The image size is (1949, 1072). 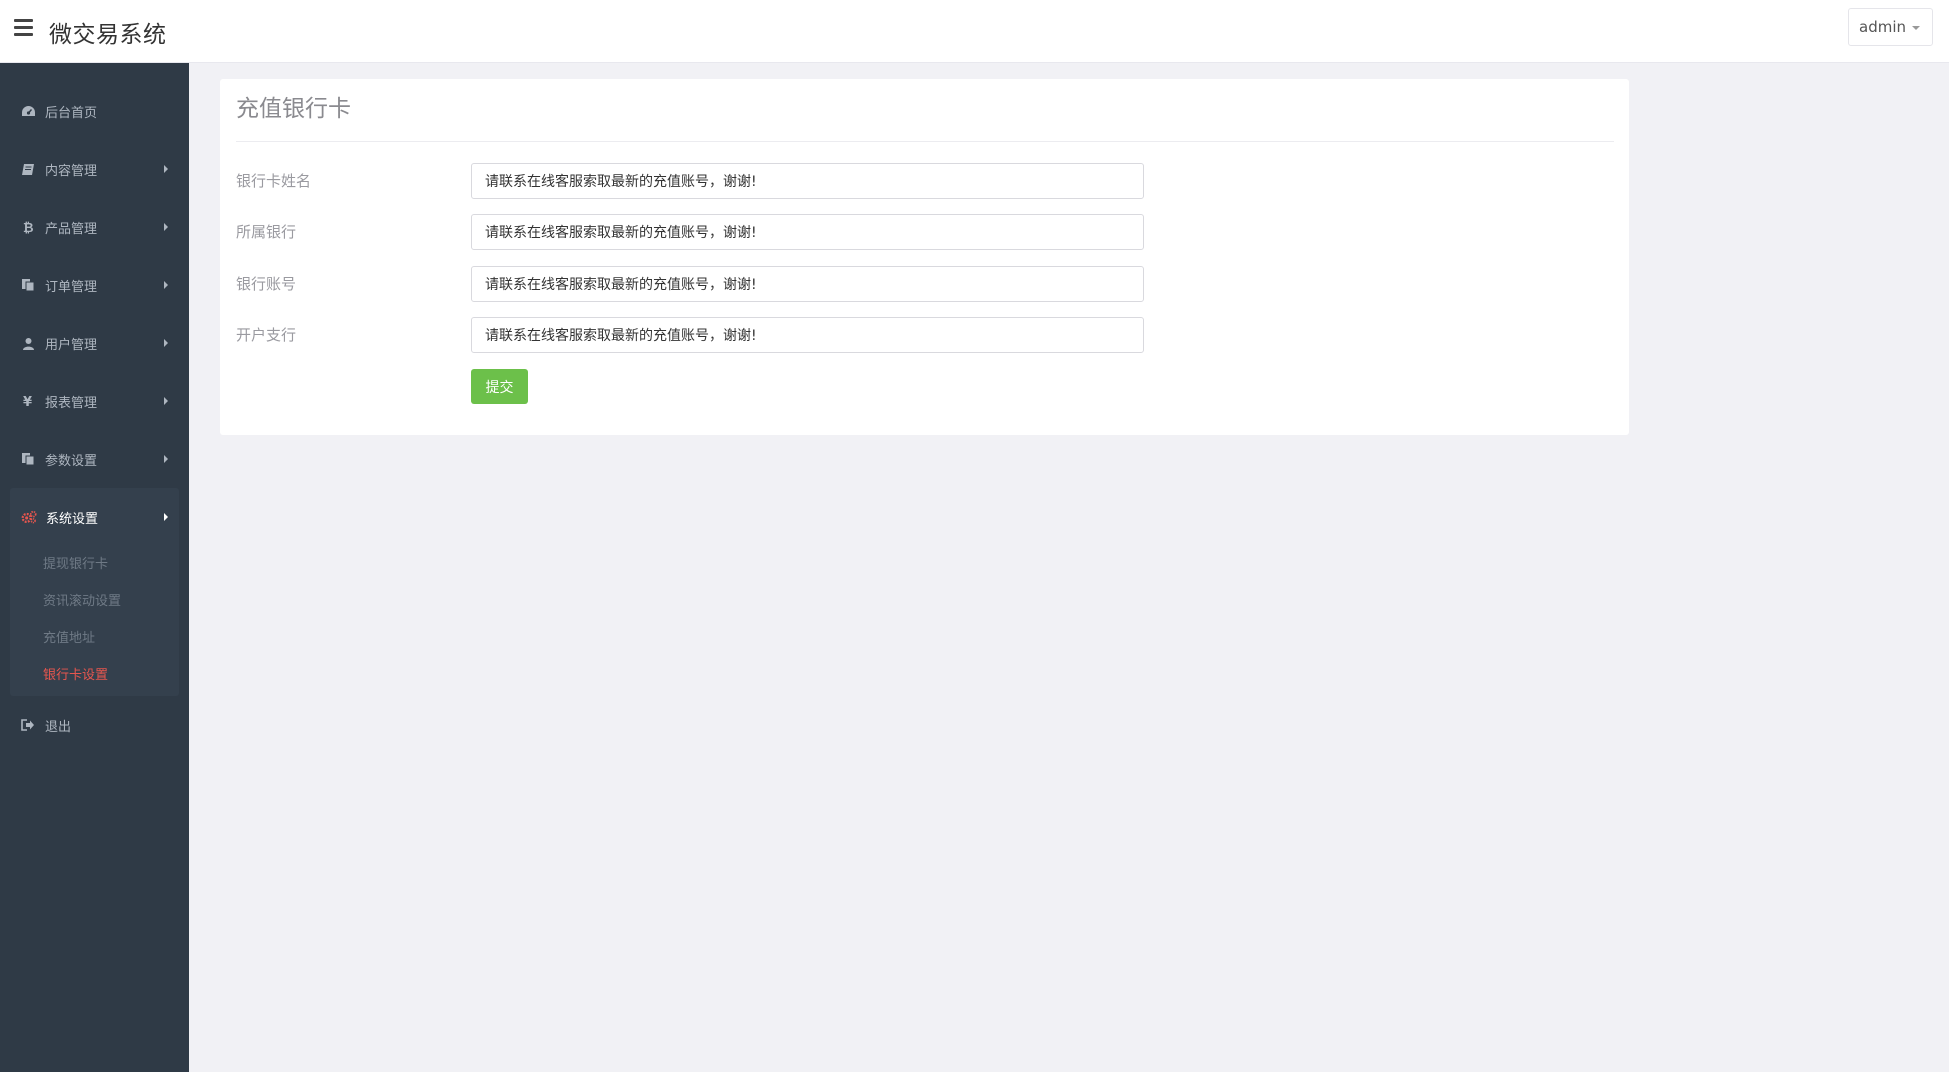 What do you see at coordinates (1916, 27) in the screenshot?
I see `caret-down-icon` at bounding box center [1916, 27].